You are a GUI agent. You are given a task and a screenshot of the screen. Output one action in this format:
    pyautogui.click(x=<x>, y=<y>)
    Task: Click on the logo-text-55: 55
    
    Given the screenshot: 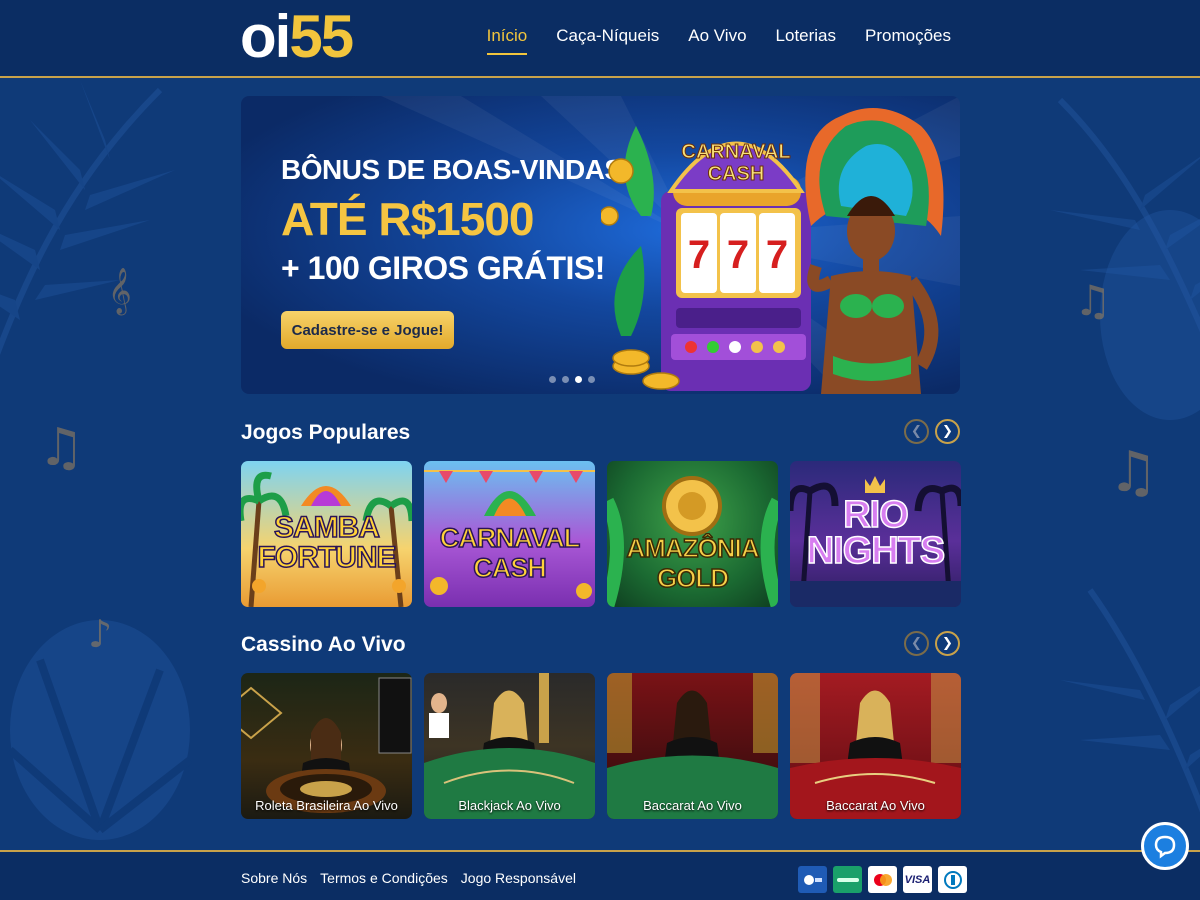 What is the action you would take?
    pyautogui.click(x=321, y=36)
    